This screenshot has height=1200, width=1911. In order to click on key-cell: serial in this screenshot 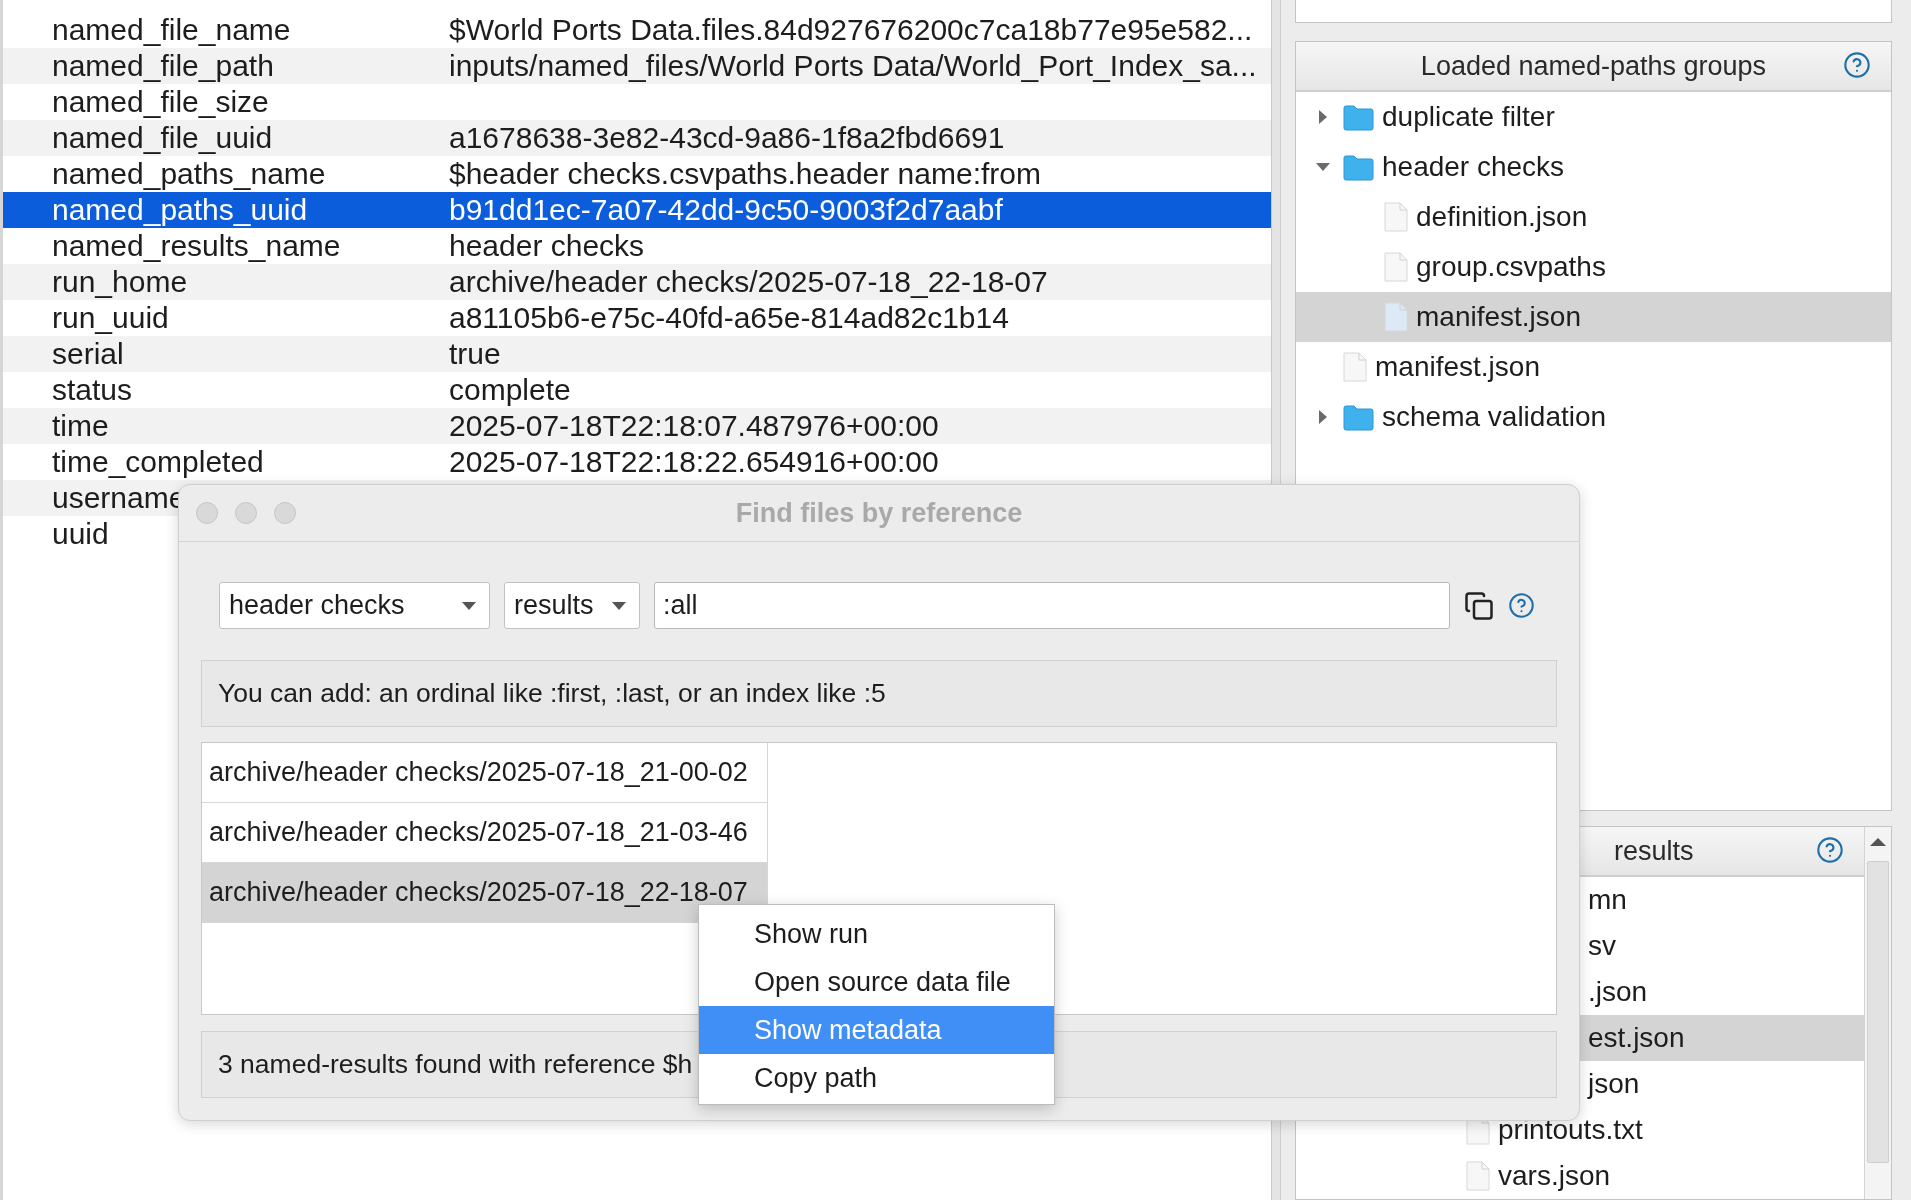, I will do `click(88, 354)`.